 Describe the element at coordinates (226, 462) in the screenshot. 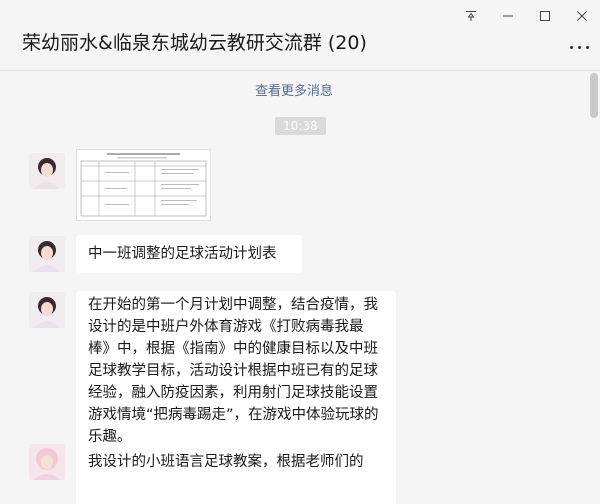

I see `message-text: 我设计的小班语言足球教案，根据老师们的` at that location.